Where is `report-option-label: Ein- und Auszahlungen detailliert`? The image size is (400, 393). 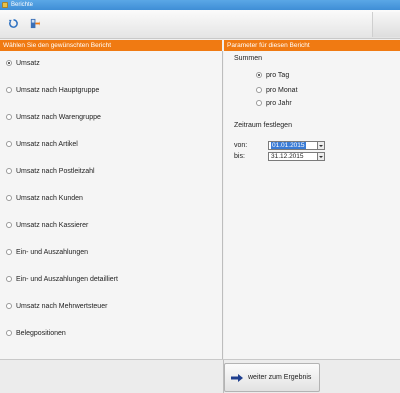 report-option-label: Ein- und Auszahlungen detailliert is located at coordinates (67, 279).